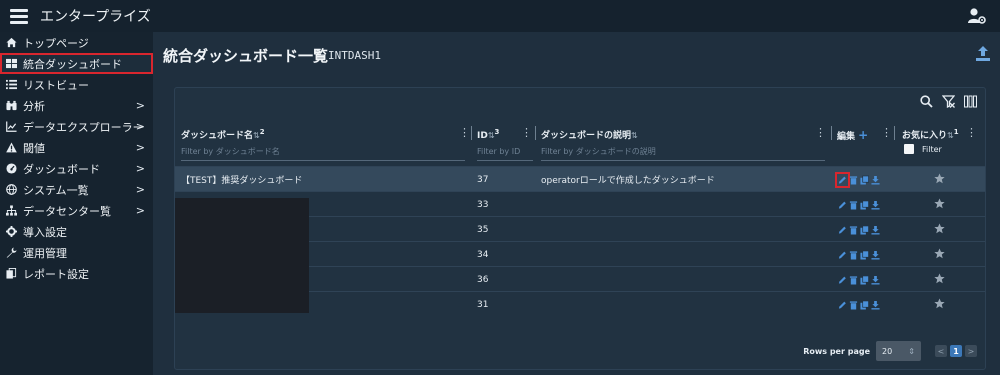 This screenshot has width=1000, height=375. I want to click on column-header-id: ID⇅3 ⋮, so click(507, 144).